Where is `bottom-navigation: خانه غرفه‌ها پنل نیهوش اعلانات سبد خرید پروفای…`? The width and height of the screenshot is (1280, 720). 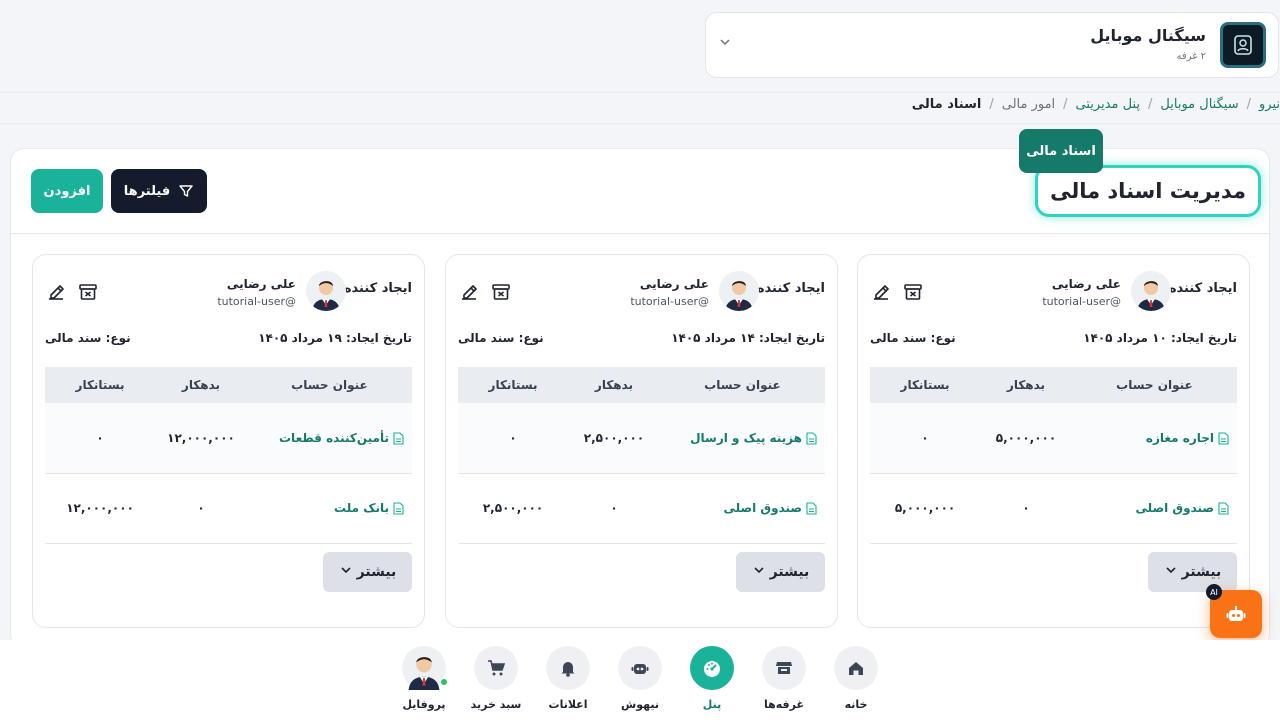 bottom-navigation: خانه غرفه‌ها پنل نیهوش اعلانات سبد خرید پروفای… is located at coordinates (640, 680).